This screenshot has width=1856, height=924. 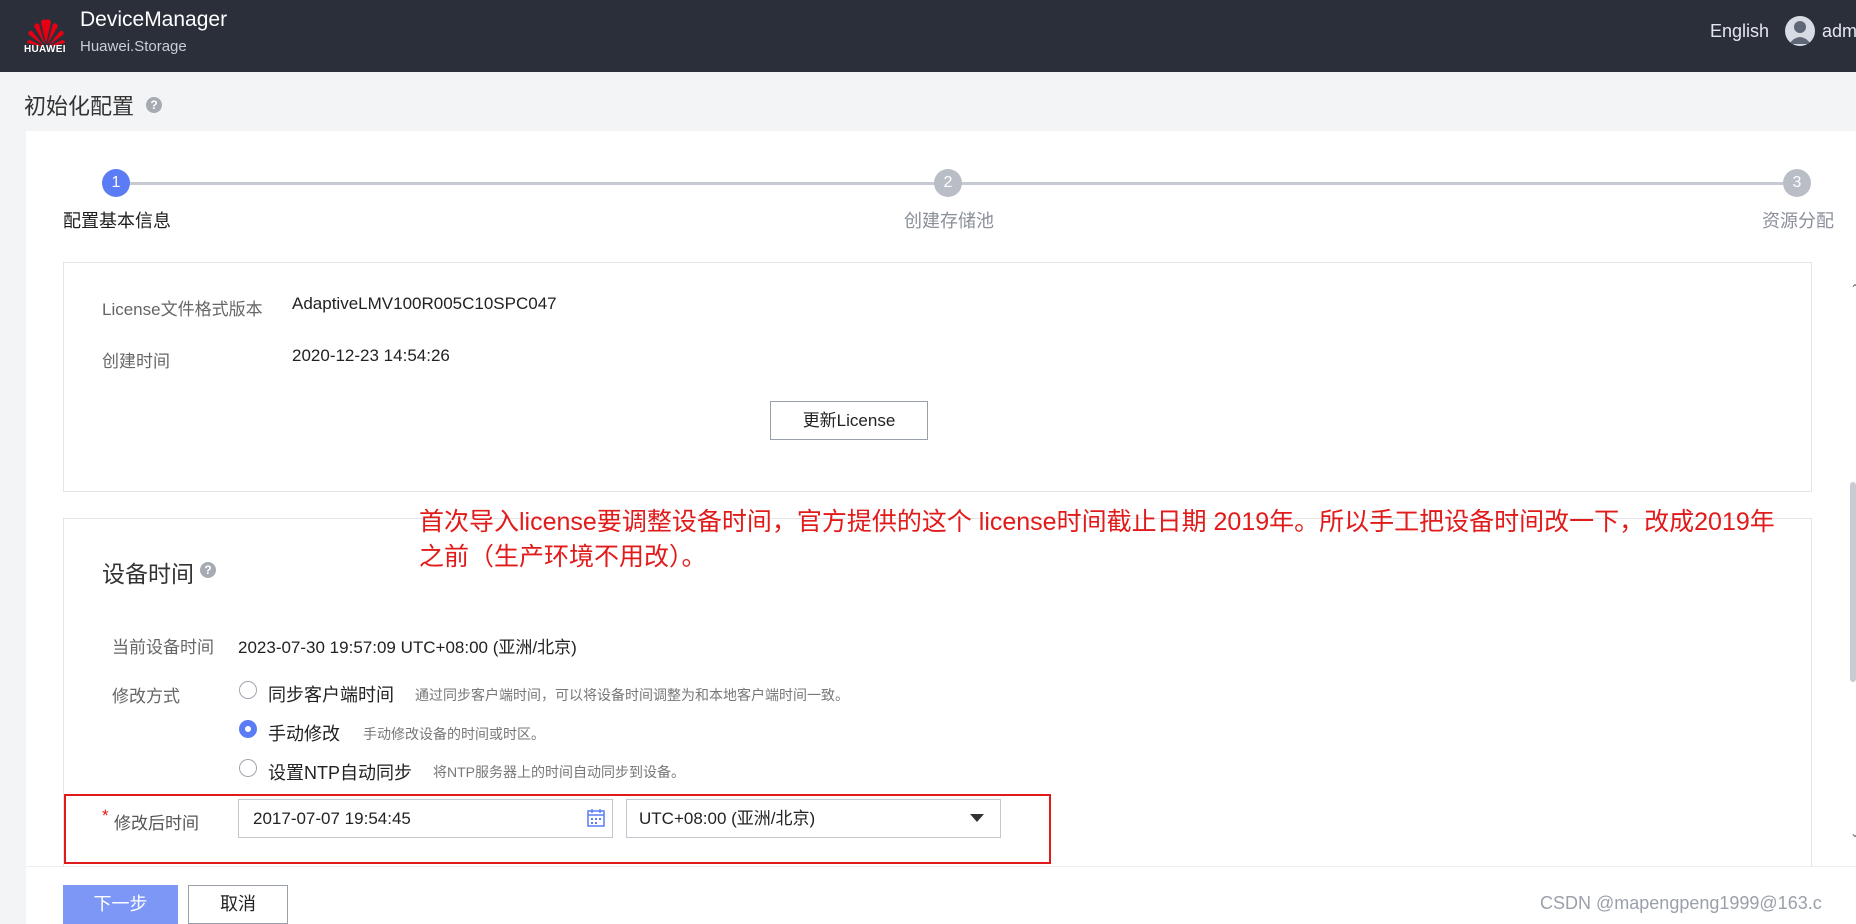 I want to click on help-icon: ?, so click(x=154, y=105).